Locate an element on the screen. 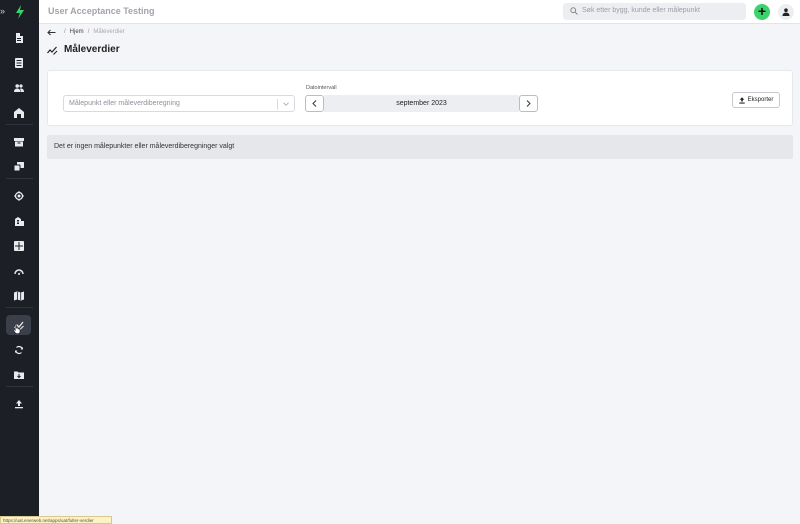  previous-month-button is located at coordinates (314, 103).